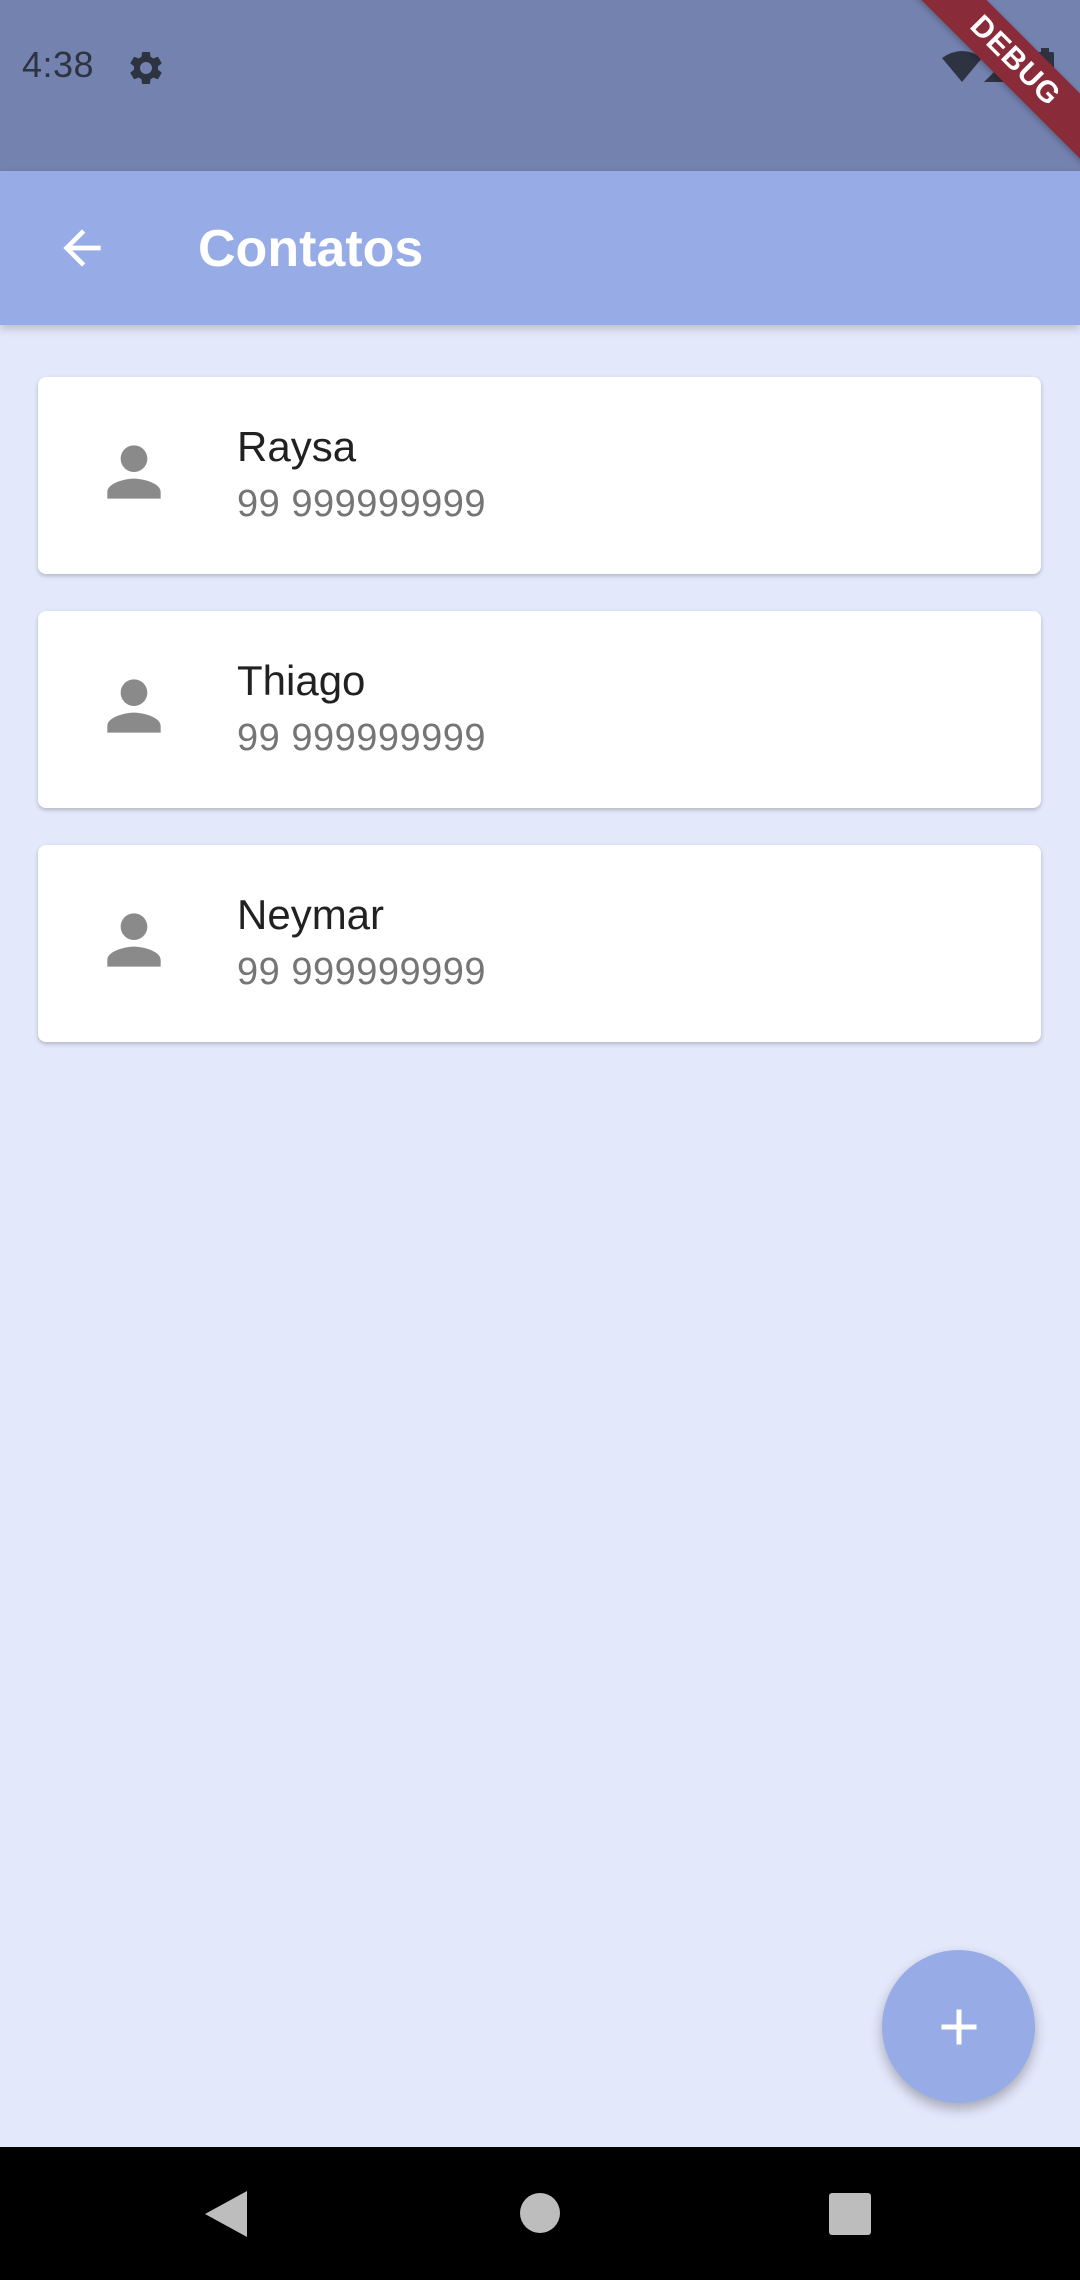 This screenshot has width=1080, height=2280. What do you see at coordinates (540, 85) in the screenshot?
I see `status-bar: 4:38` at bounding box center [540, 85].